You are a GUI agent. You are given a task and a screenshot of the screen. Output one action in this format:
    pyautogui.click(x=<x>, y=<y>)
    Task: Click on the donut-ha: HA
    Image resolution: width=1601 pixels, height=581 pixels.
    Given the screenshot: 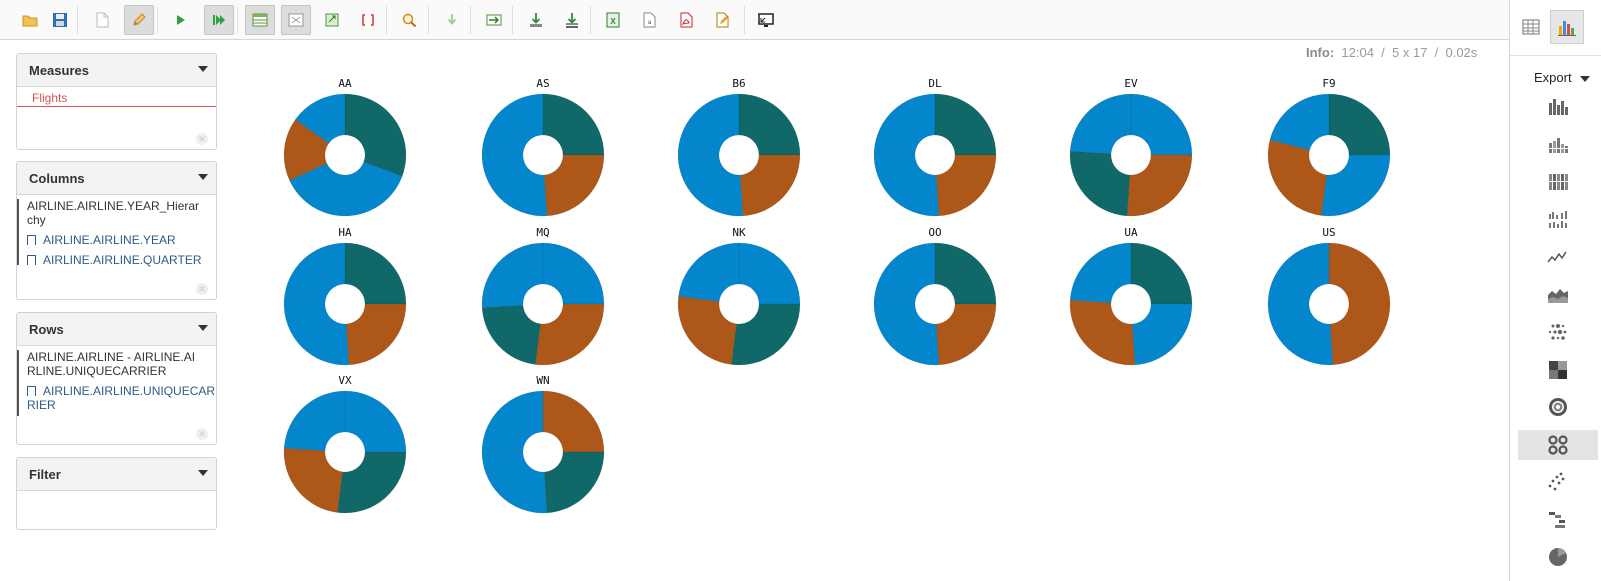 What is the action you would take?
    pyautogui.click(x=345, y=296)
    